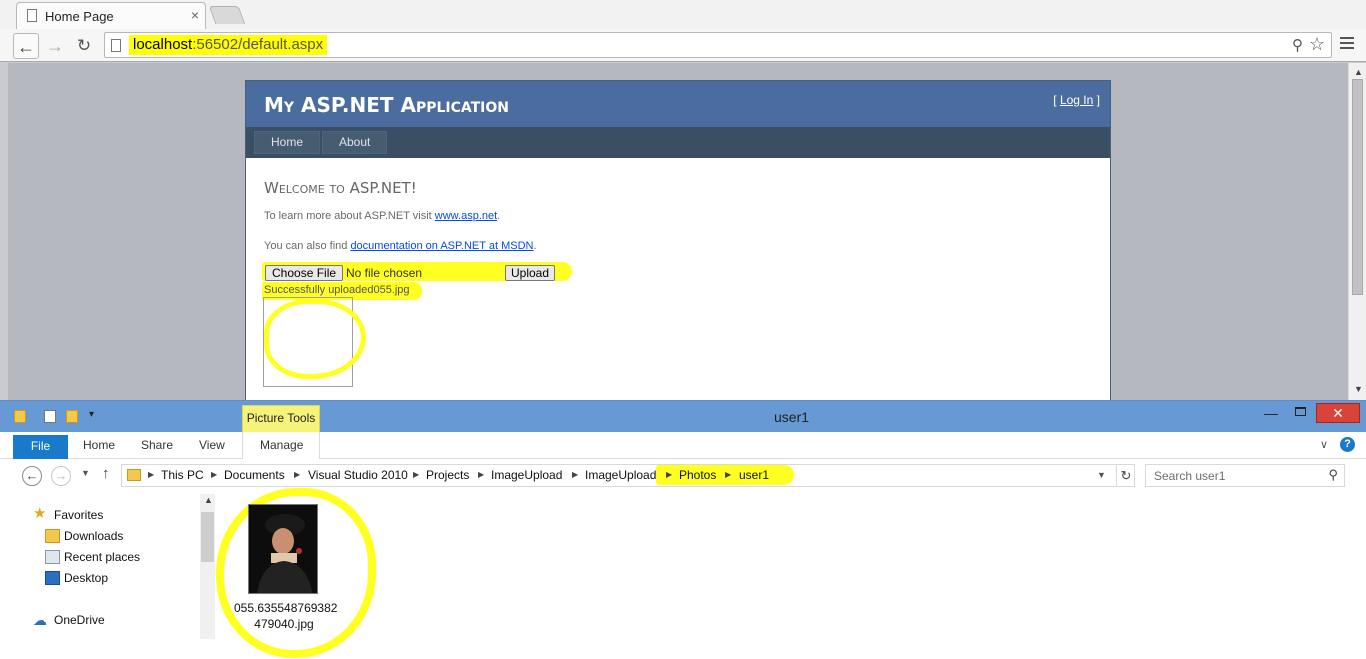  Describe the element at coordinates (1125, 475) in the screenshot. I see `refresh-icon: ↻` at that location.